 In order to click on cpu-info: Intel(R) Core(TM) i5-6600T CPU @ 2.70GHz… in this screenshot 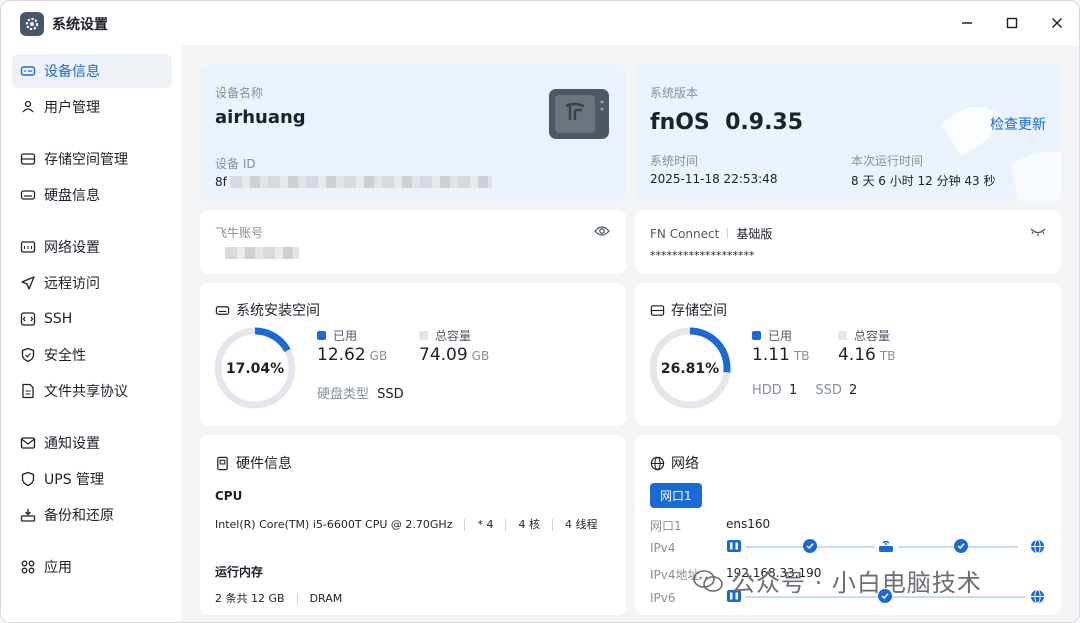, I will do `click(406, 524)`.